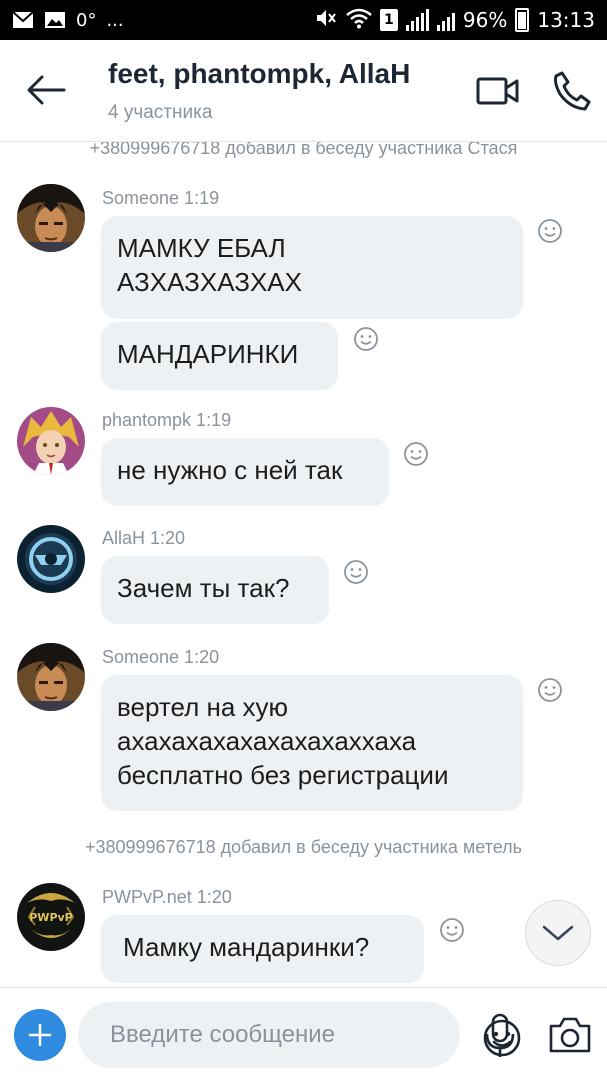  Describe the element at coordinates (203, 588) in the screenshot. I see `message-text: Зачем ты так?` at that location.